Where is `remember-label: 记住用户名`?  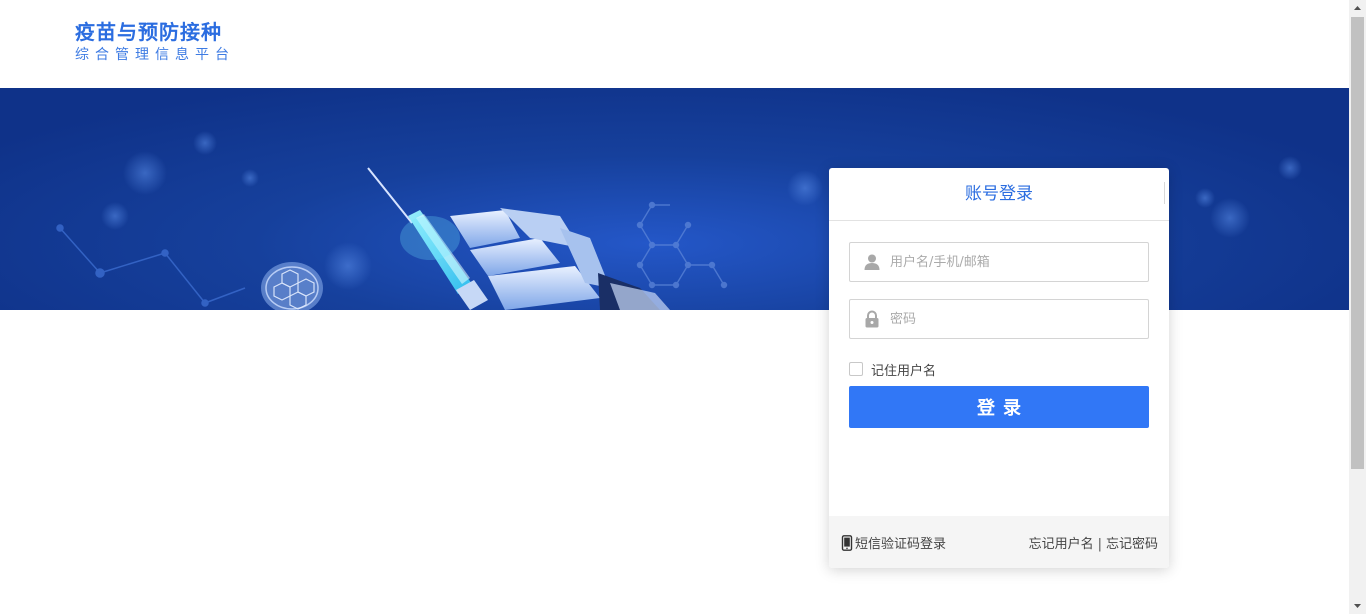
remember-label: 记住用户名 is located at coordinates (903, 369).